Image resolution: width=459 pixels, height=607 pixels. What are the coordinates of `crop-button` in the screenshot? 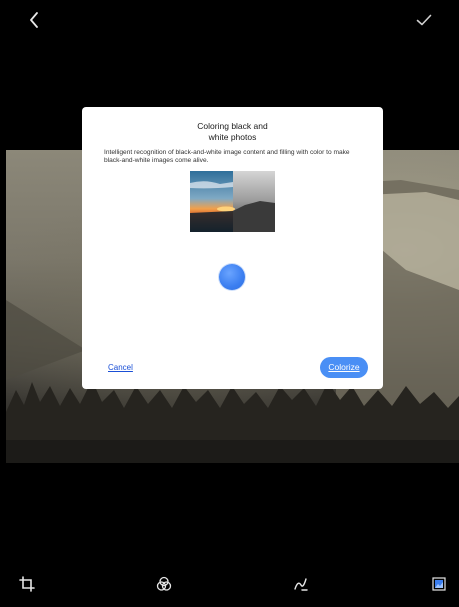 It's located at (27, 584).